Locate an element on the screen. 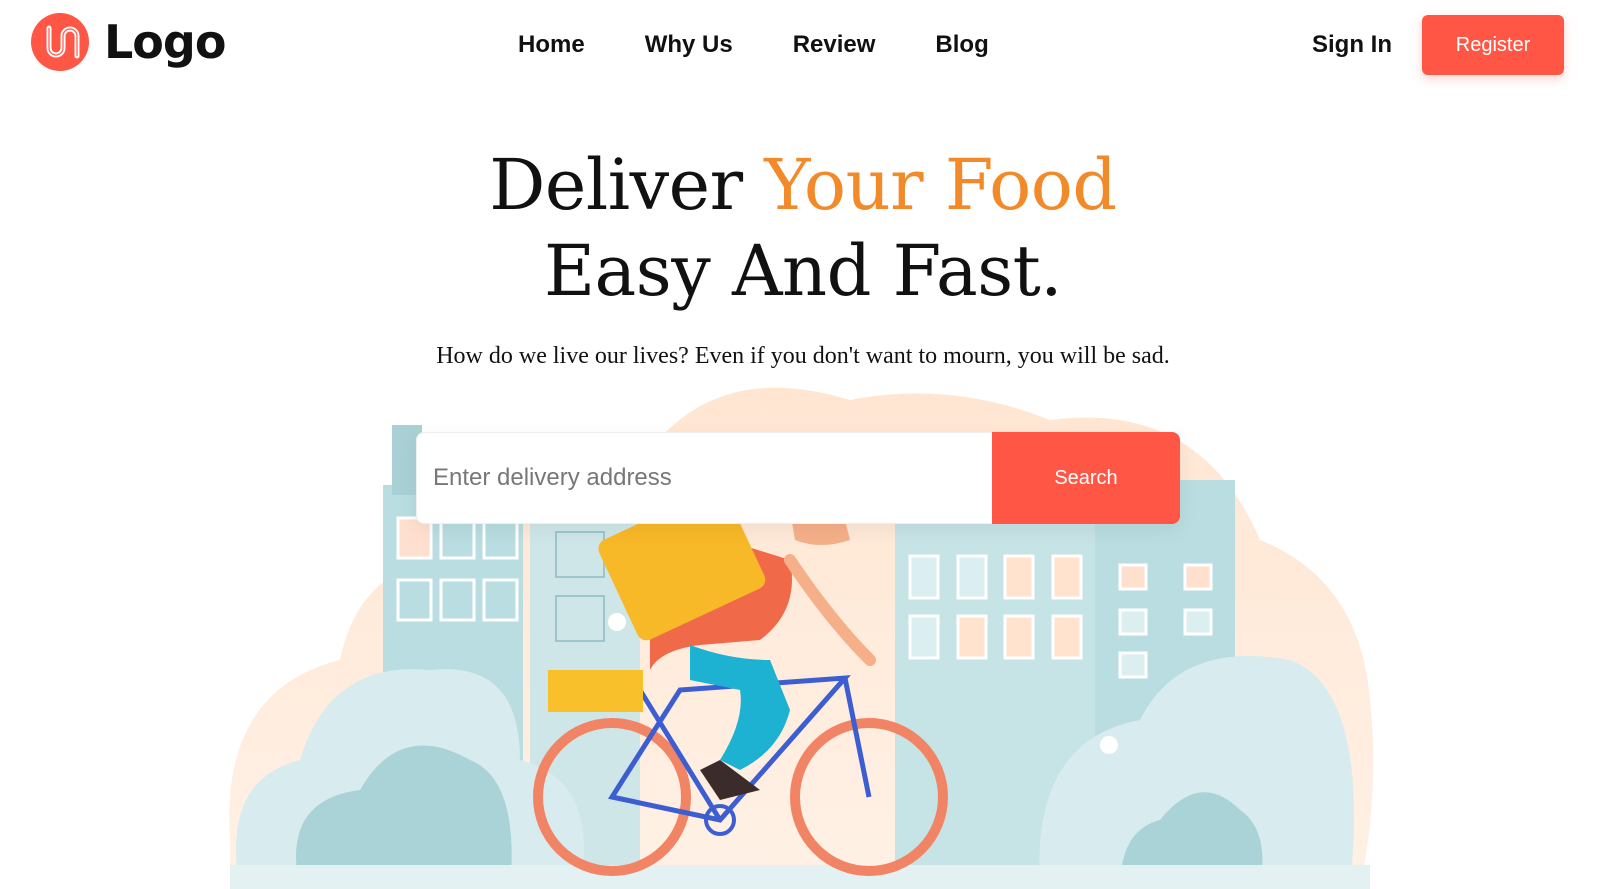  nav-item-blog: Blog is located at coordinates (961, 45).